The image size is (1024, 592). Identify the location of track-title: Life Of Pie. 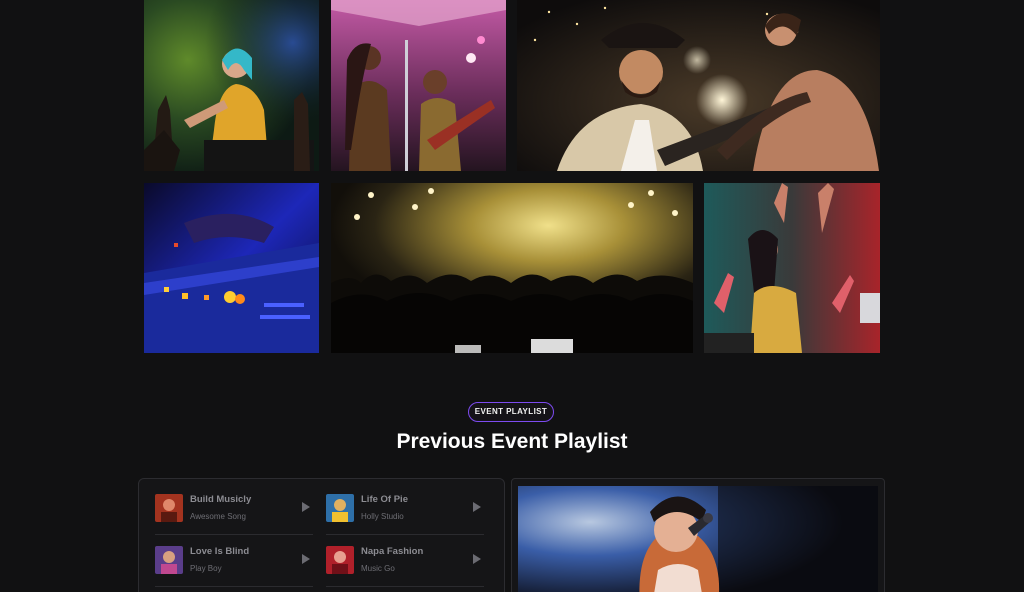
(384, 499).